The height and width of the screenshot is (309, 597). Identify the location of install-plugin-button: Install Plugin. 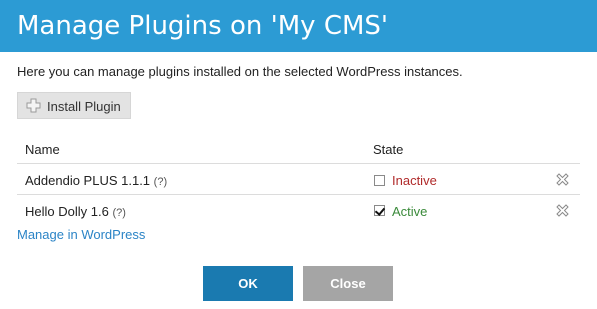
(74, 105).